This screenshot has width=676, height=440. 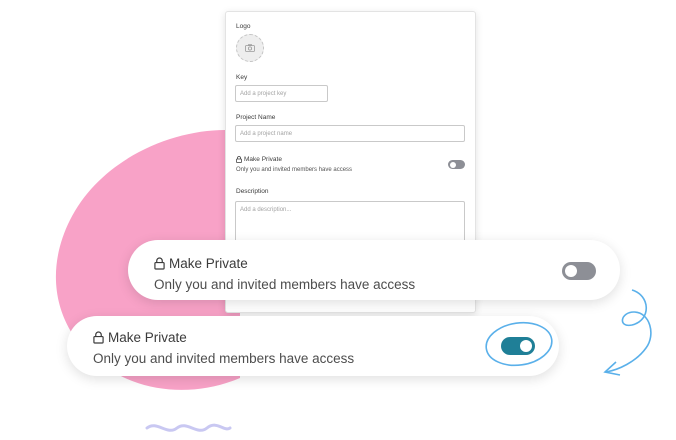 I want to click on project-name-label: Project Name, so click(x=256, y=117).